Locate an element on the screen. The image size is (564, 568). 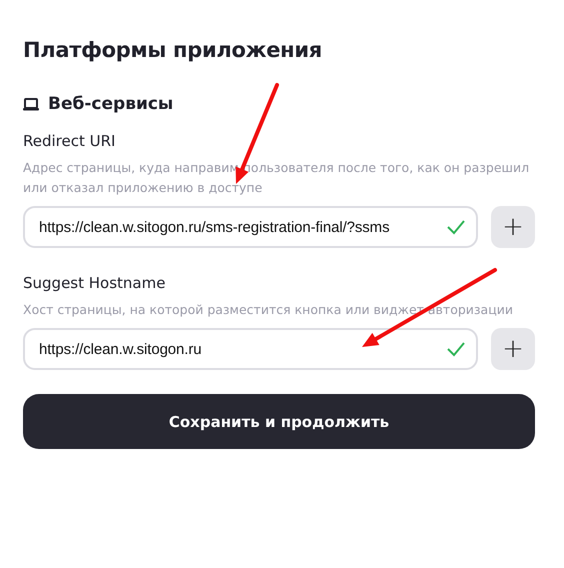
field-label: Suggest Hostname is located at coordinates (94, 283).